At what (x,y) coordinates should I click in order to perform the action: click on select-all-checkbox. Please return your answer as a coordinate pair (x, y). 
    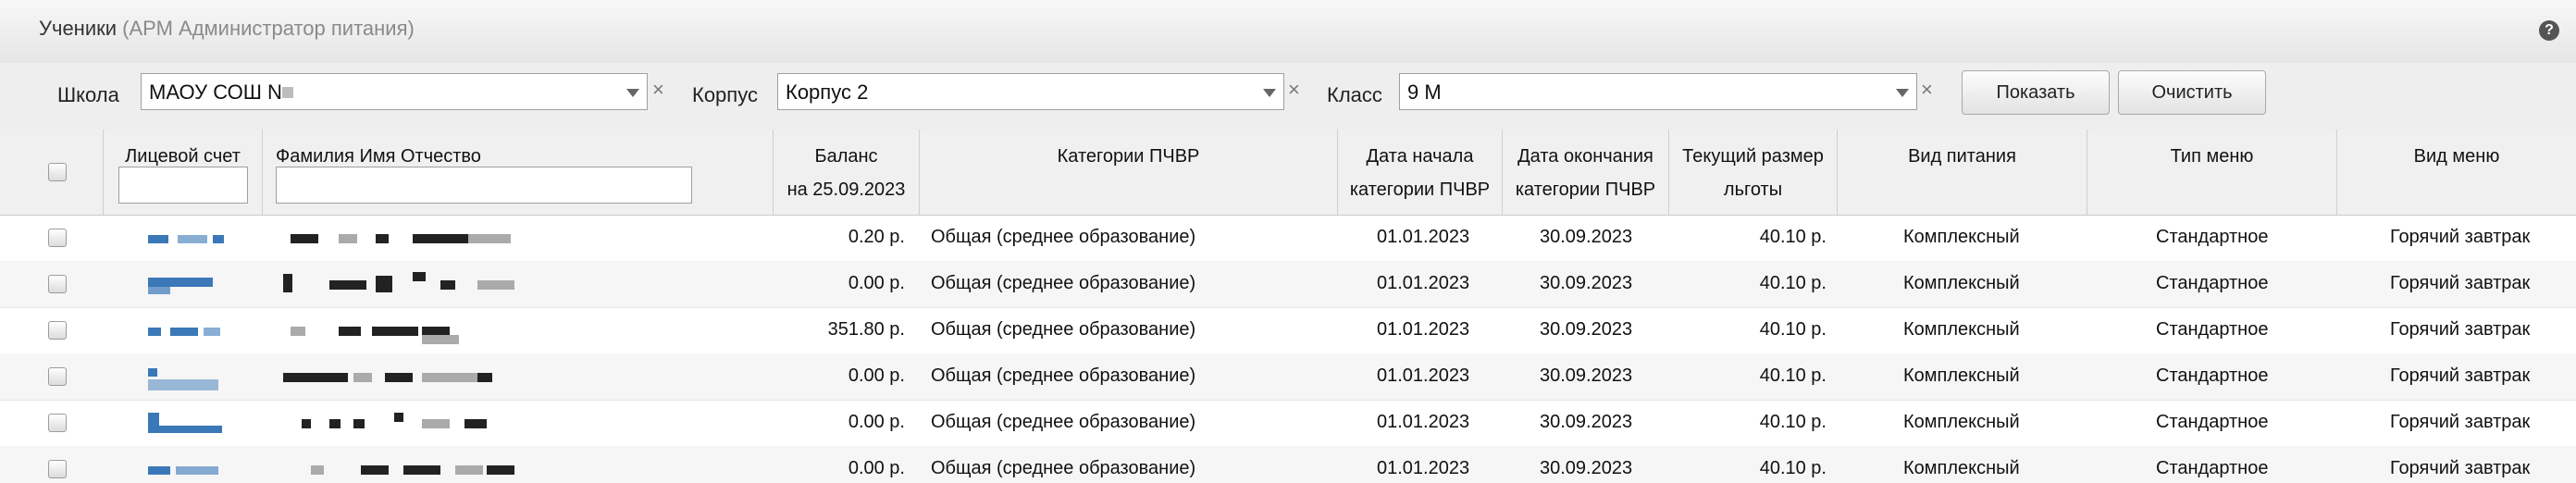
    Looking at the image, I should click on (58, 172).